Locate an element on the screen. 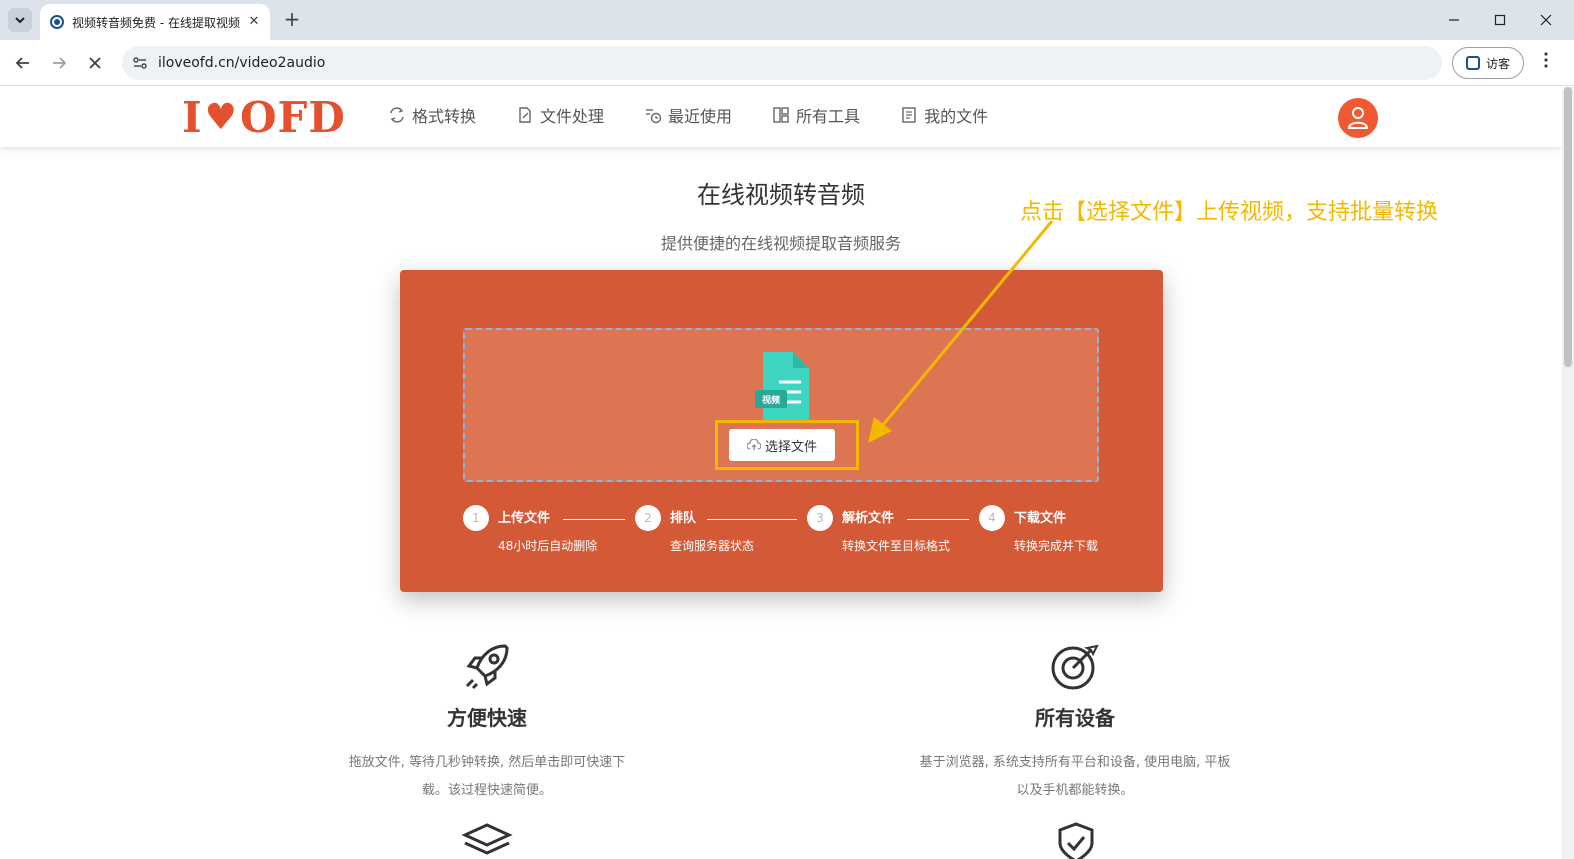  chevron-down-icon is located at coordinates (20, 20).